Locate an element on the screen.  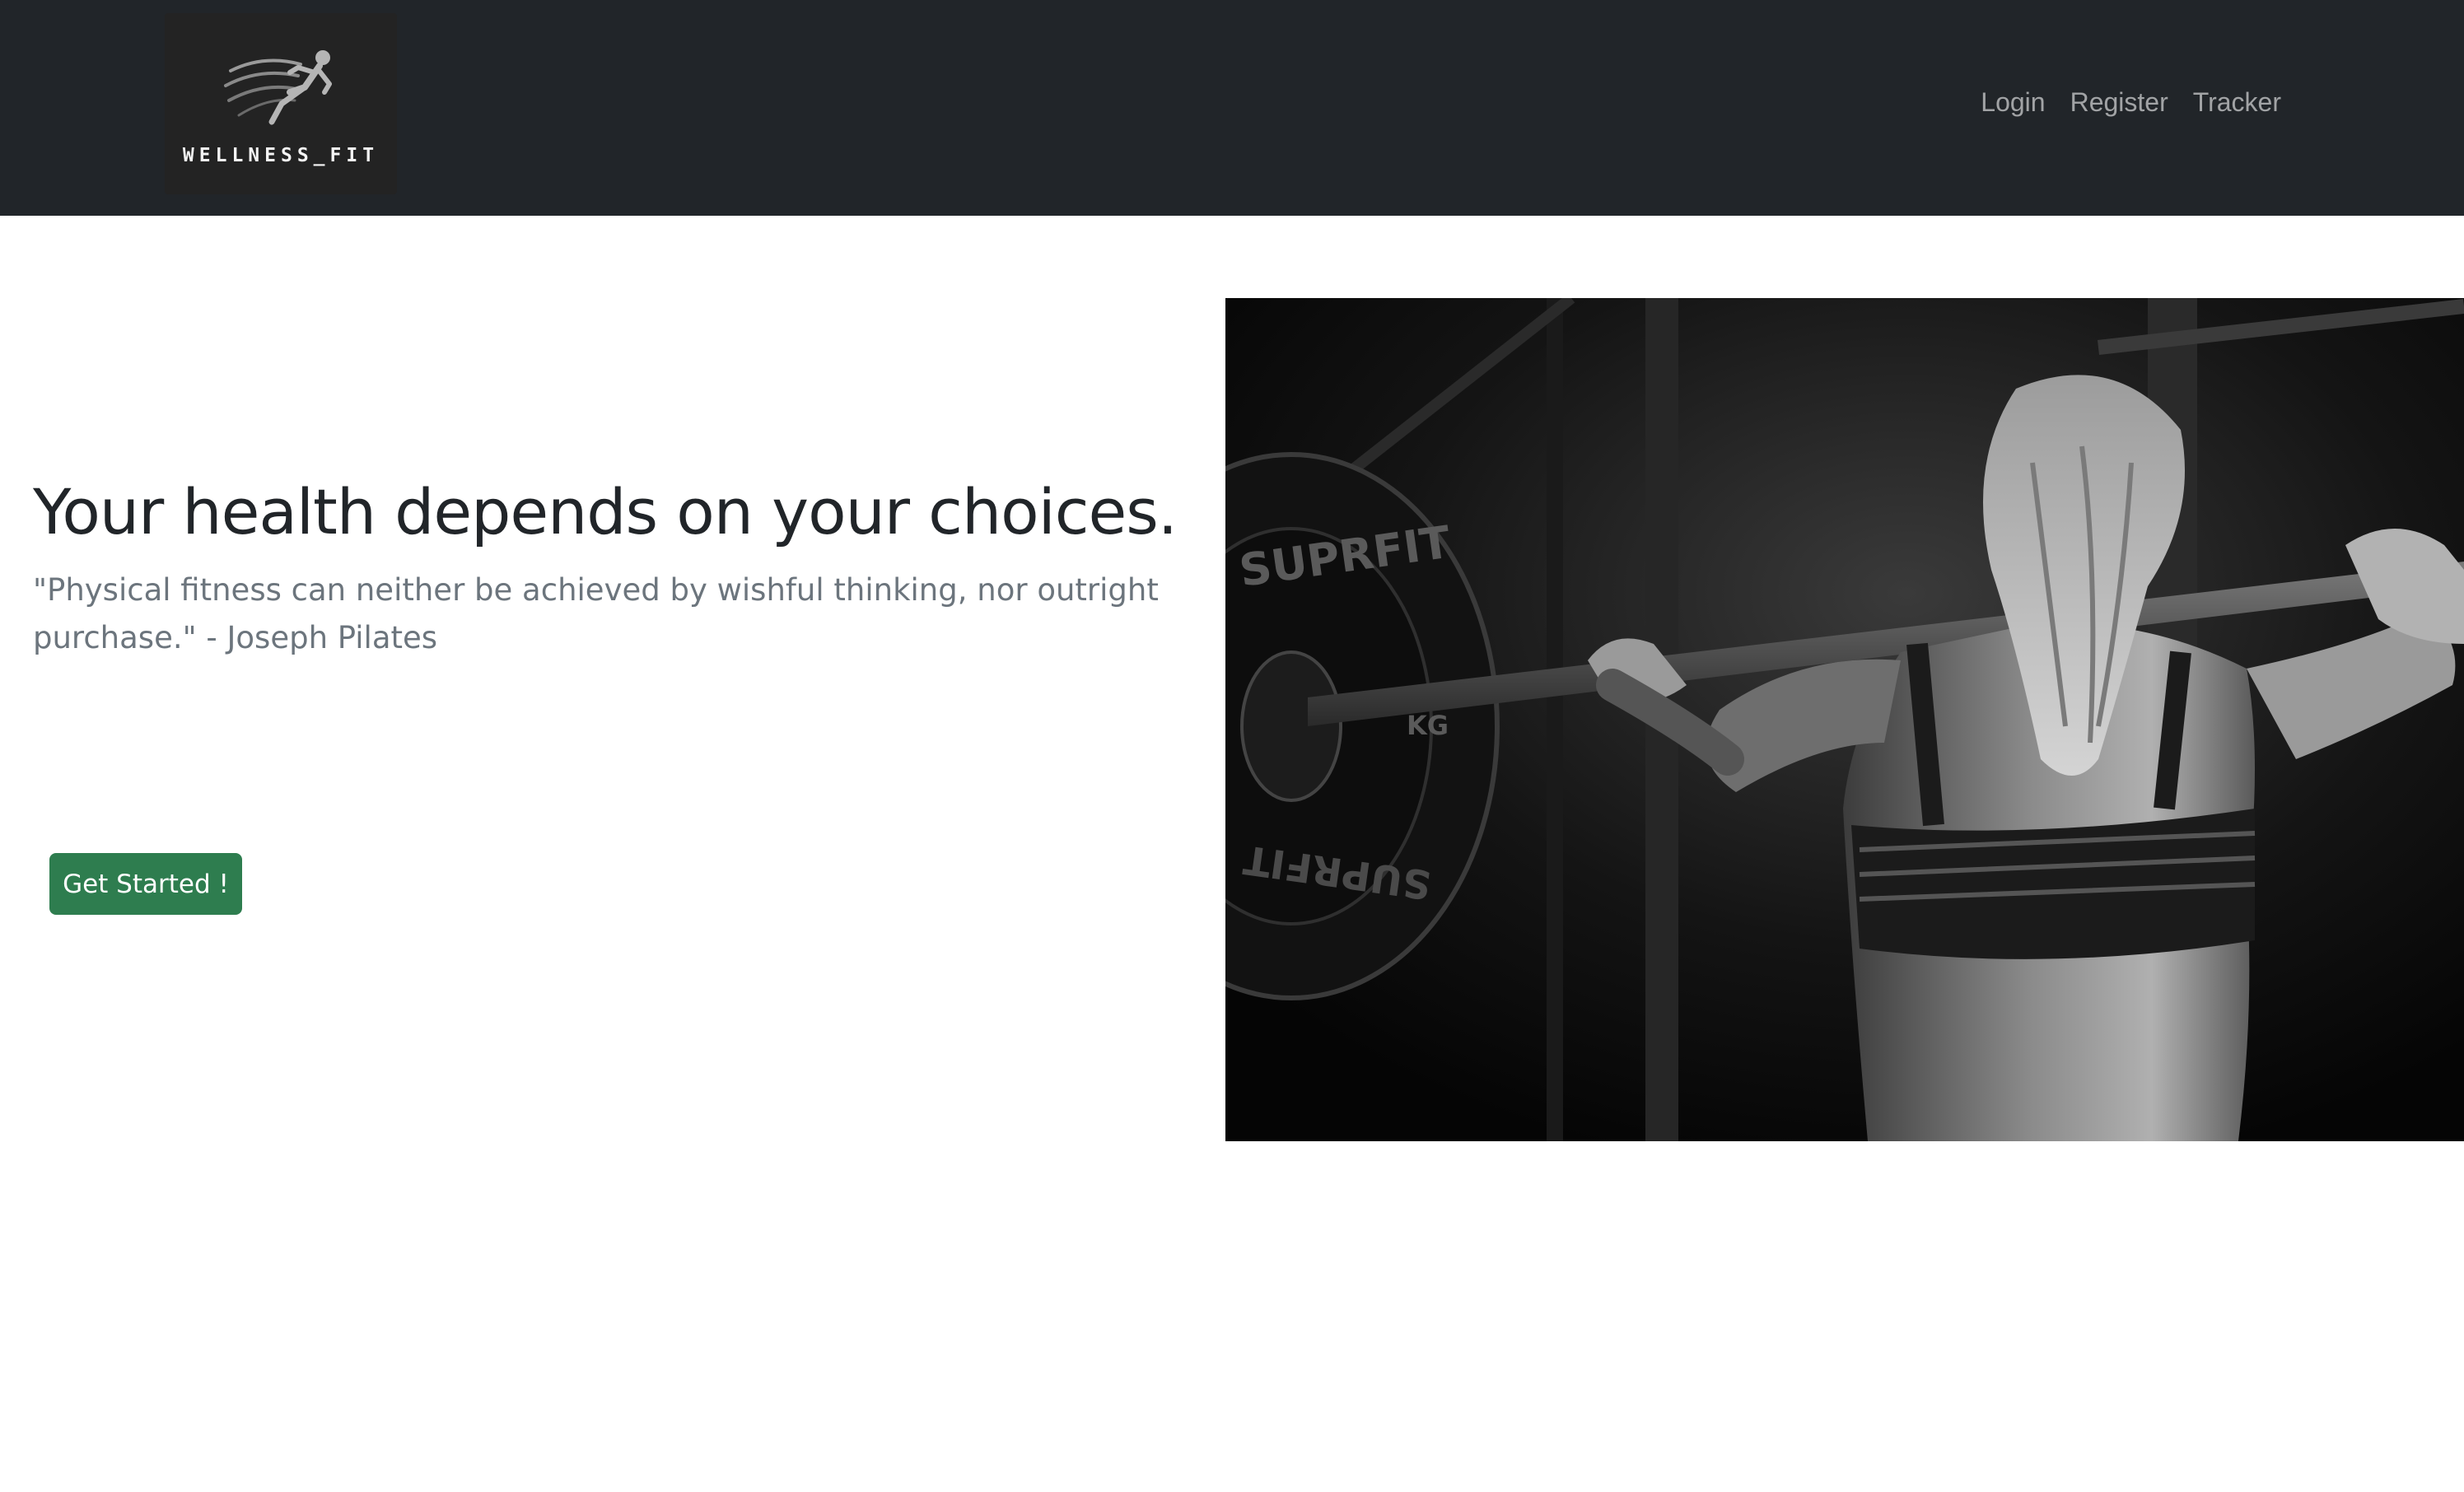
get-started-button: Get Started ! is located at coordinates (145, 884).